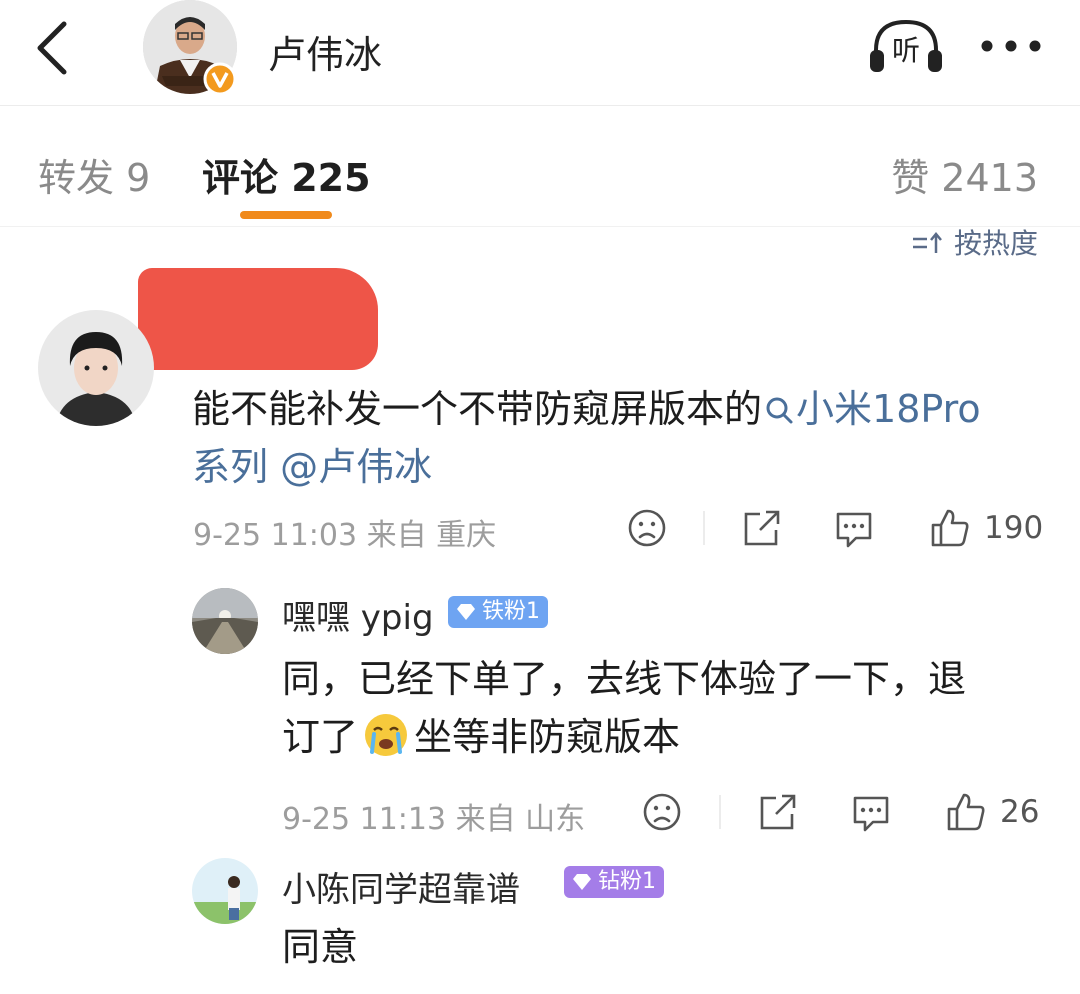 This screenshot has height=994, width=1080. What do you see at coordinates (614, 882) in the screenshot?
I see `fan-badge: 钻粉1` at bounding box center [614, 882].